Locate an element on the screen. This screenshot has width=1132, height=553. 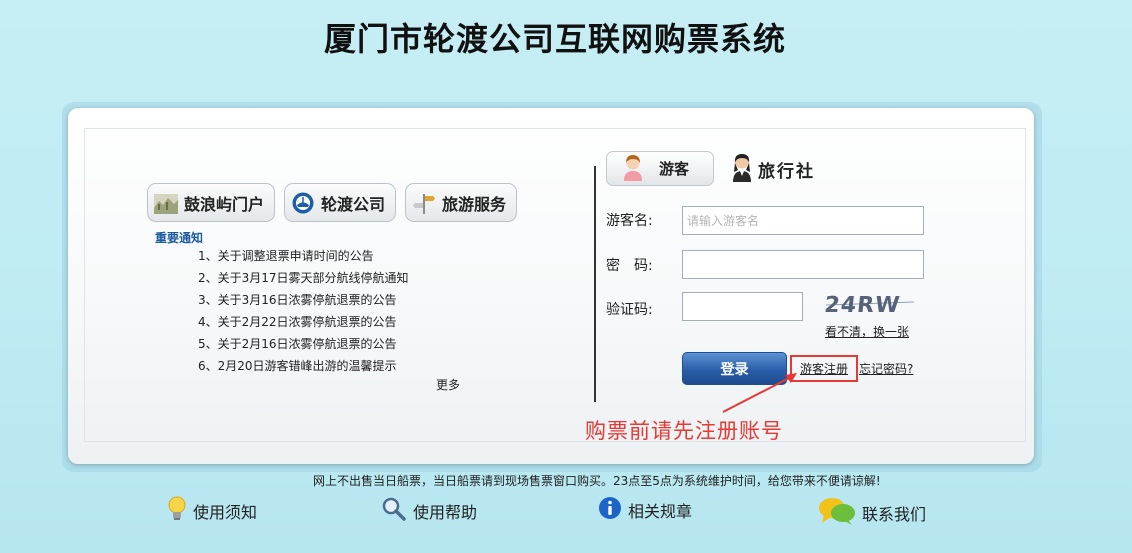
footer-link-contact: 联系我们 is located at coordinates (872, 513).